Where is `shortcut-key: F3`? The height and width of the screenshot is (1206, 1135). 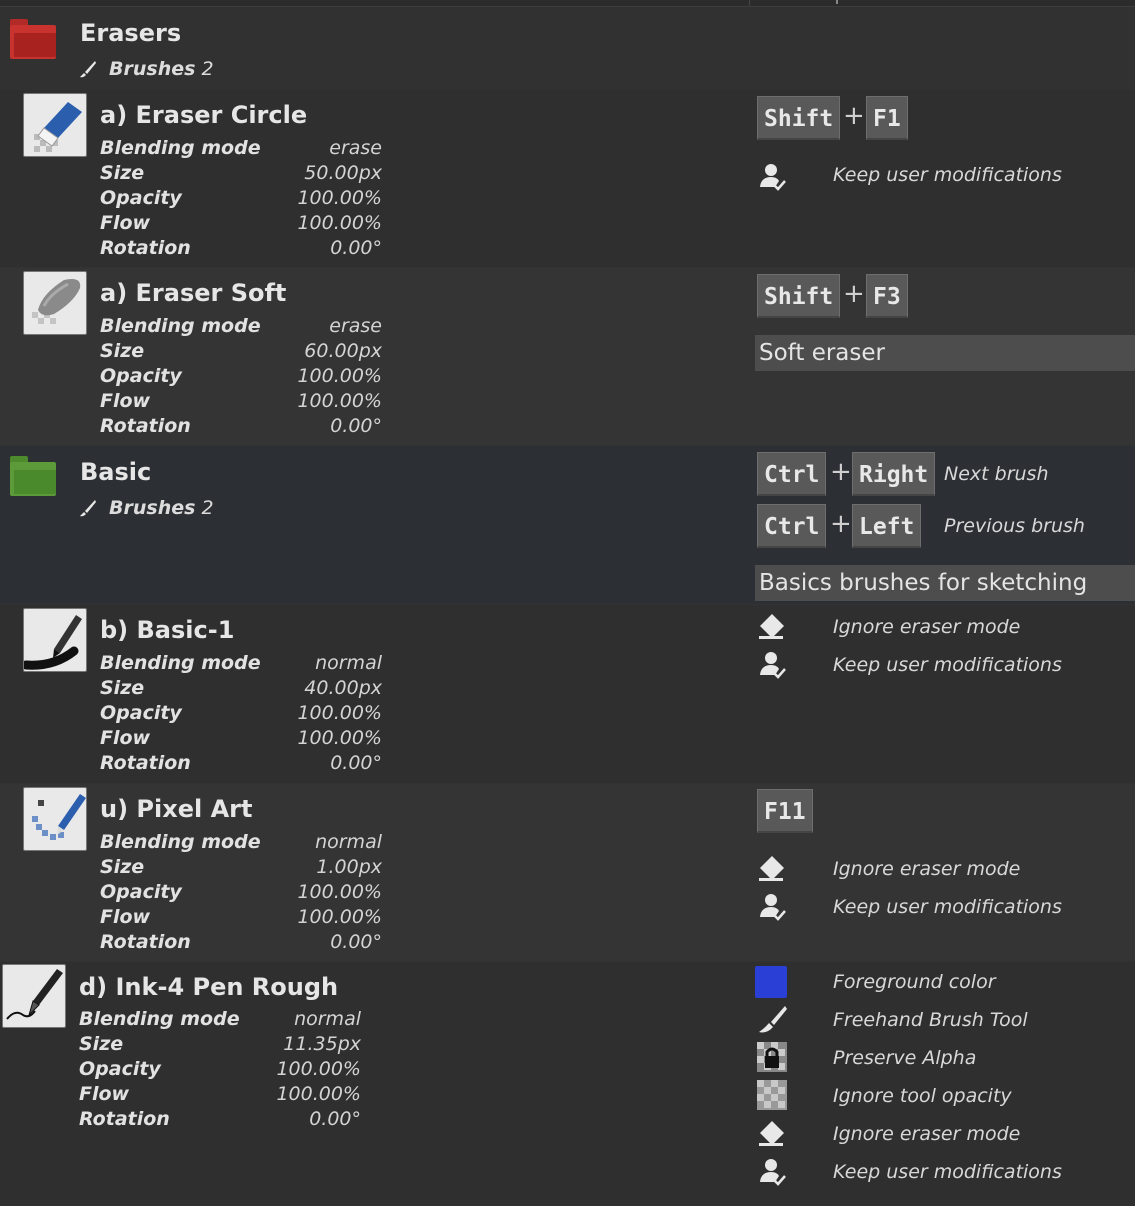 shortcut-key: F3 is located at coordinates (887, 296).